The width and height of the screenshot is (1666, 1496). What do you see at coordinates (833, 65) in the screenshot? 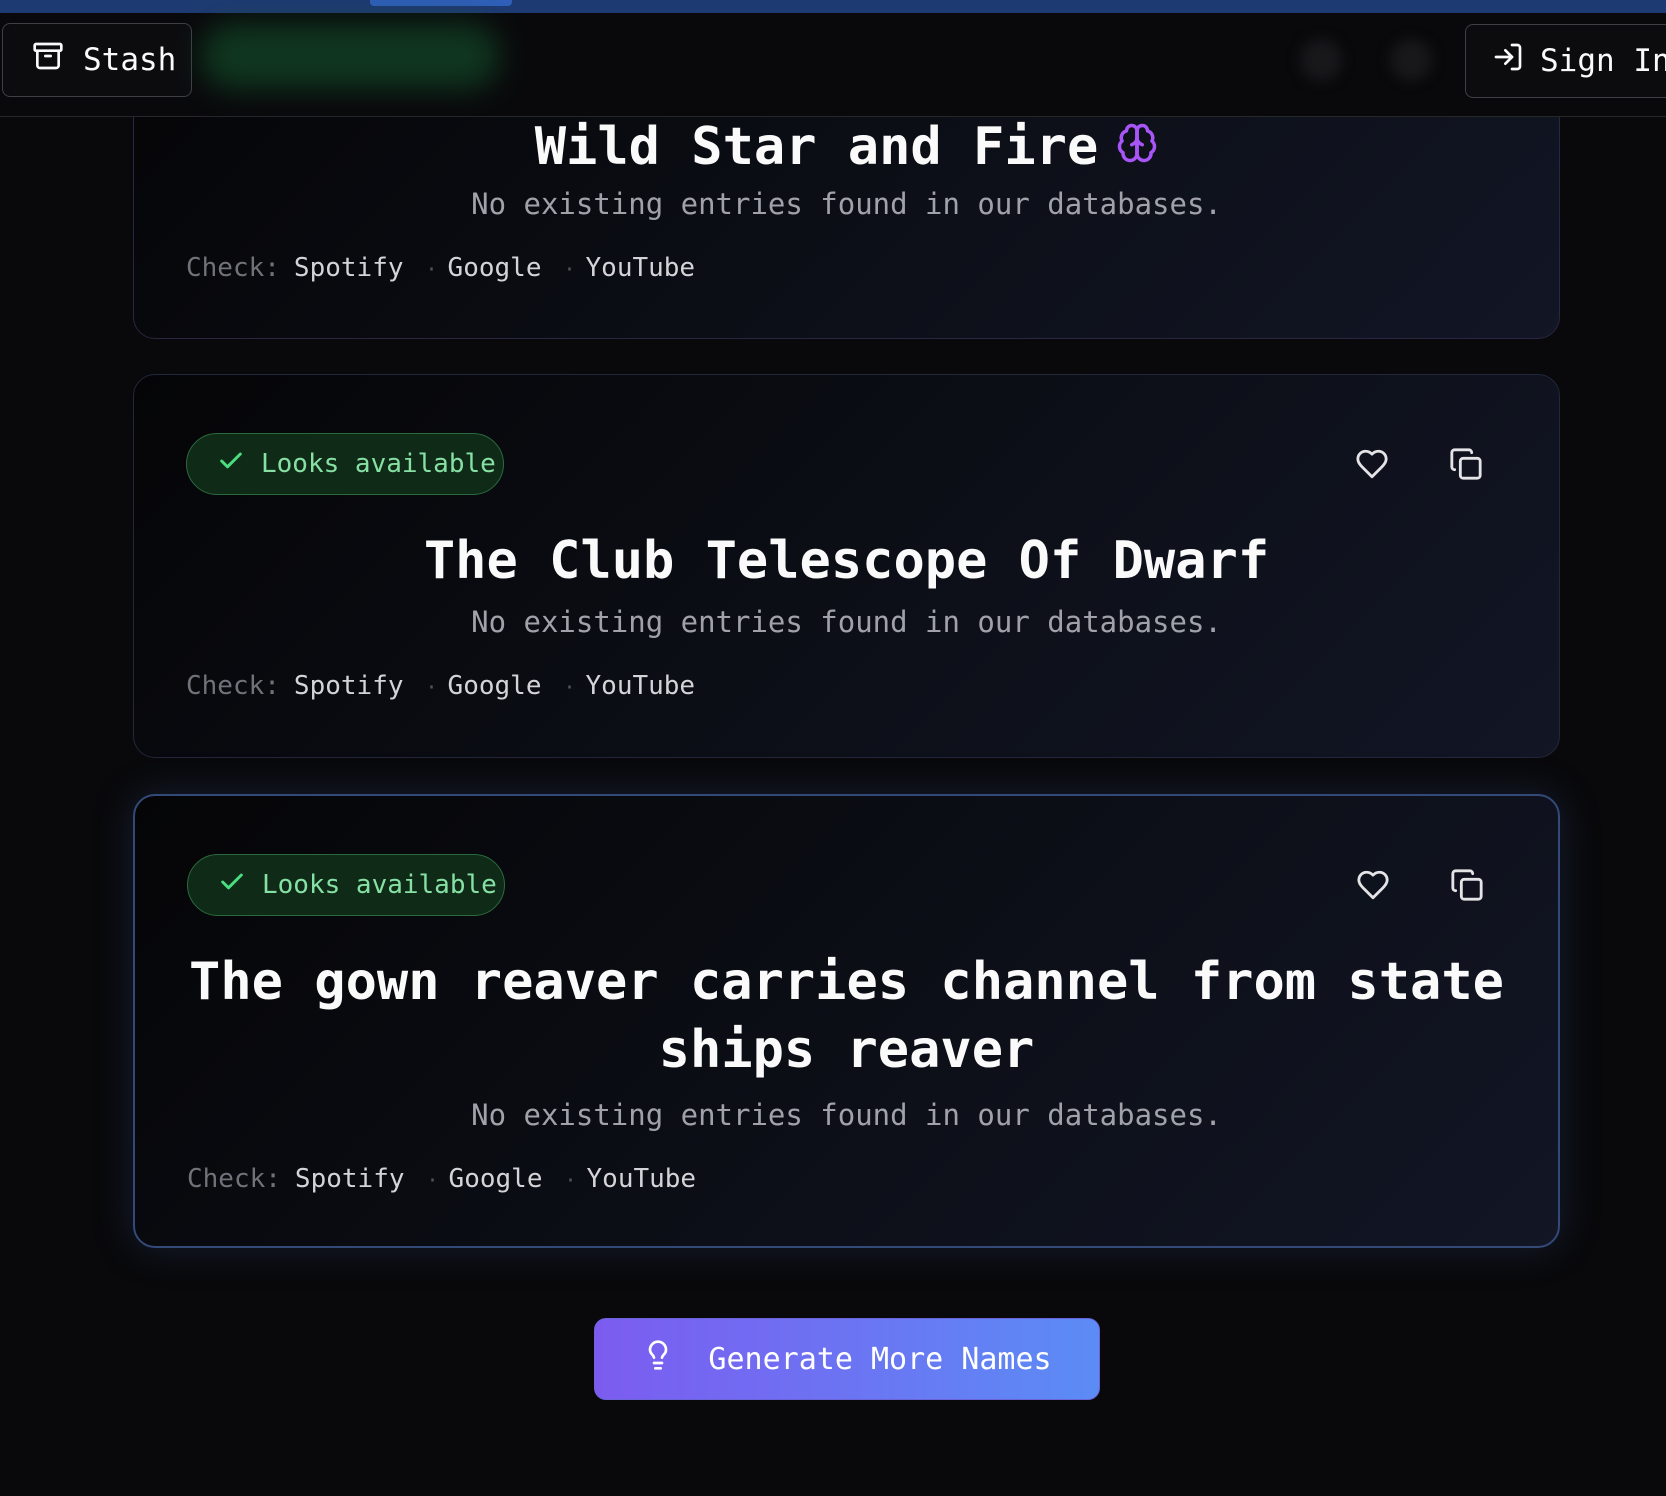
I see `app-header: Stash Sign In` at bounding box center [833, 65].